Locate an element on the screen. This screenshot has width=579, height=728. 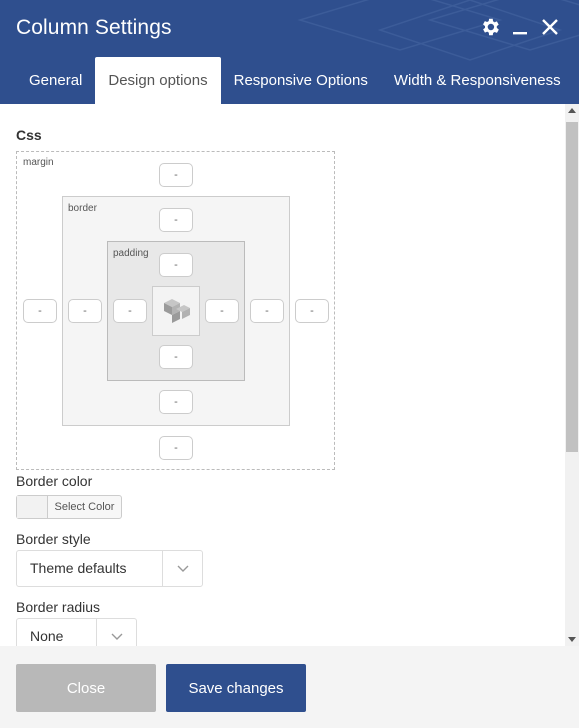
padding-top-input is located at coordinates (176, 265).